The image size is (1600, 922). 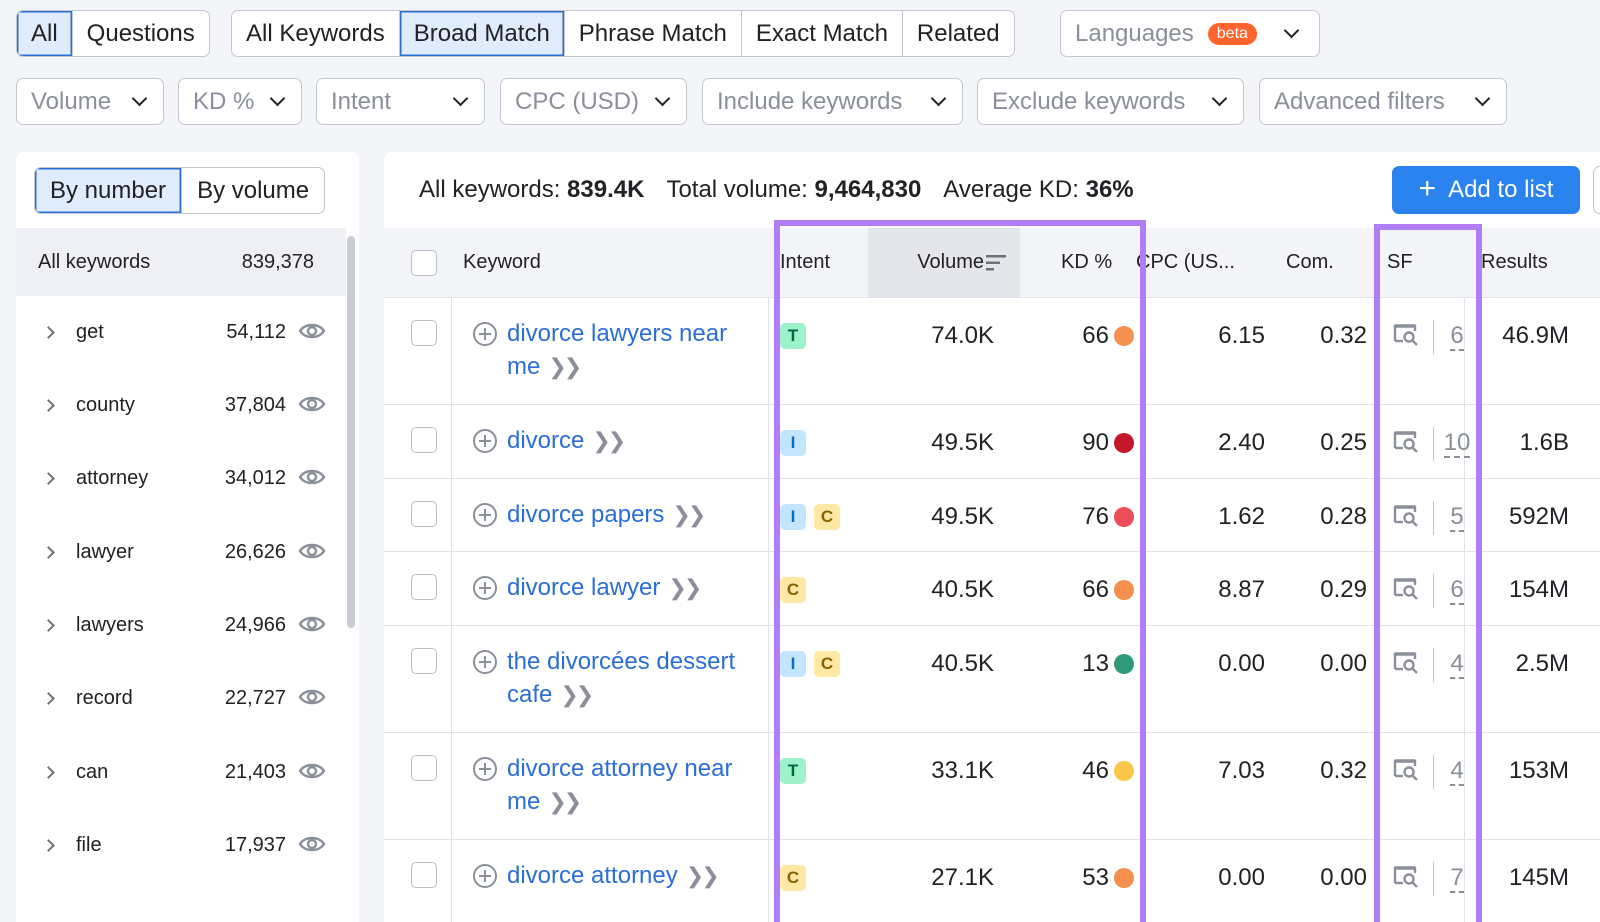 I want to click on cpc-value: 7.03, so click(x=1241, y=770).